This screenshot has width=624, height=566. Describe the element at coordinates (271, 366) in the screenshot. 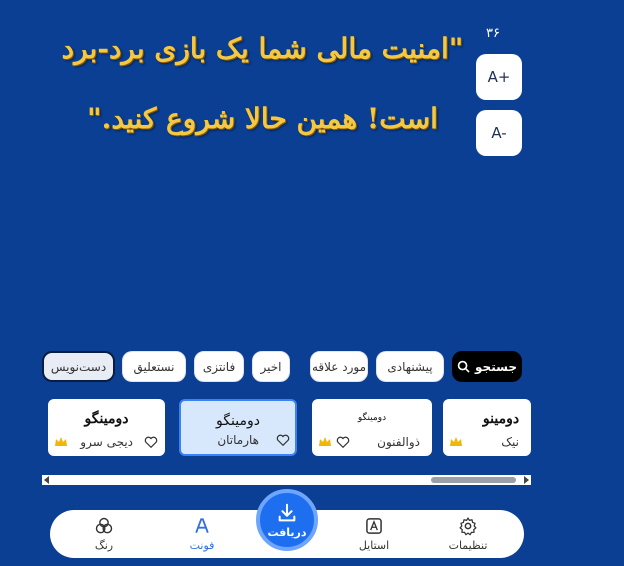

I see `chip-recent: اخیر` at that location.